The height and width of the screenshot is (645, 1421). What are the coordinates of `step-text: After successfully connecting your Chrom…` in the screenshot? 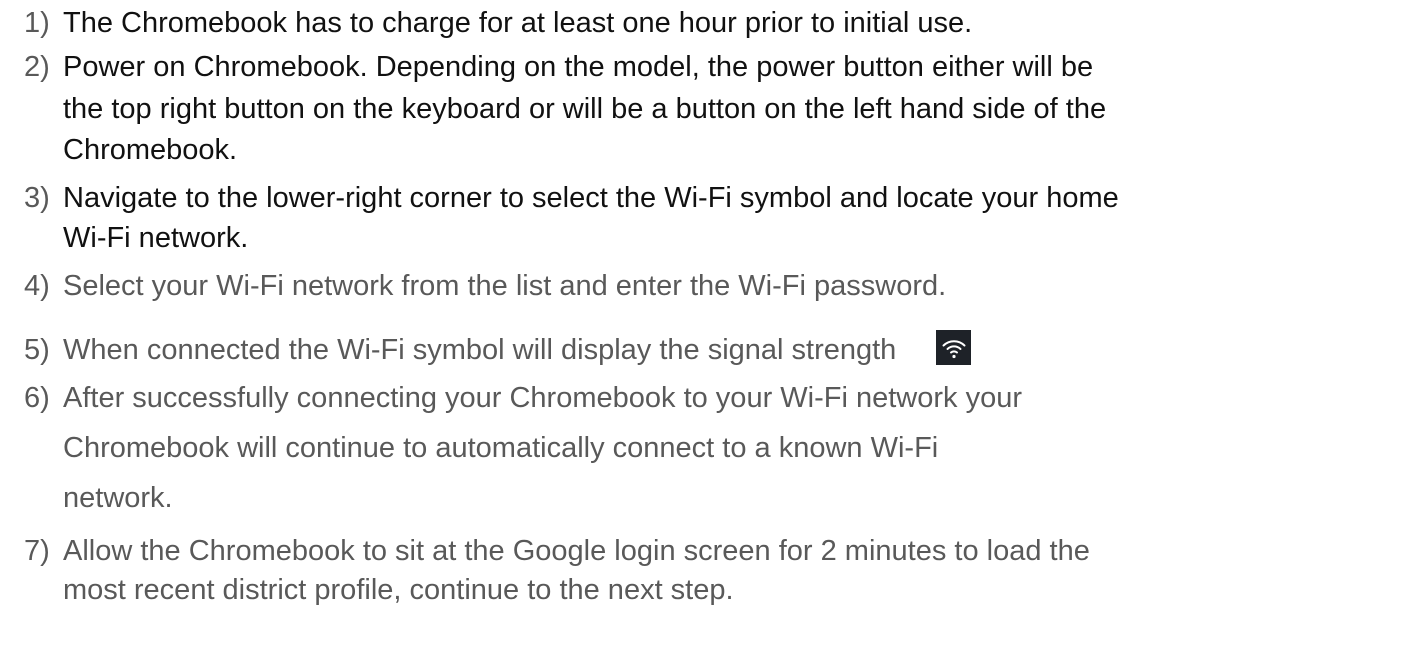 It's located at (542, 398).